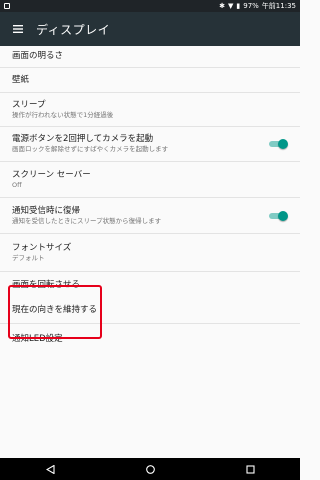 The width and height of the screenshot is (320, 480). What do you see at coordinates (238, 5) in the screenshot?
I see `battery-icon: ▮` at bounding box center [238, 5].